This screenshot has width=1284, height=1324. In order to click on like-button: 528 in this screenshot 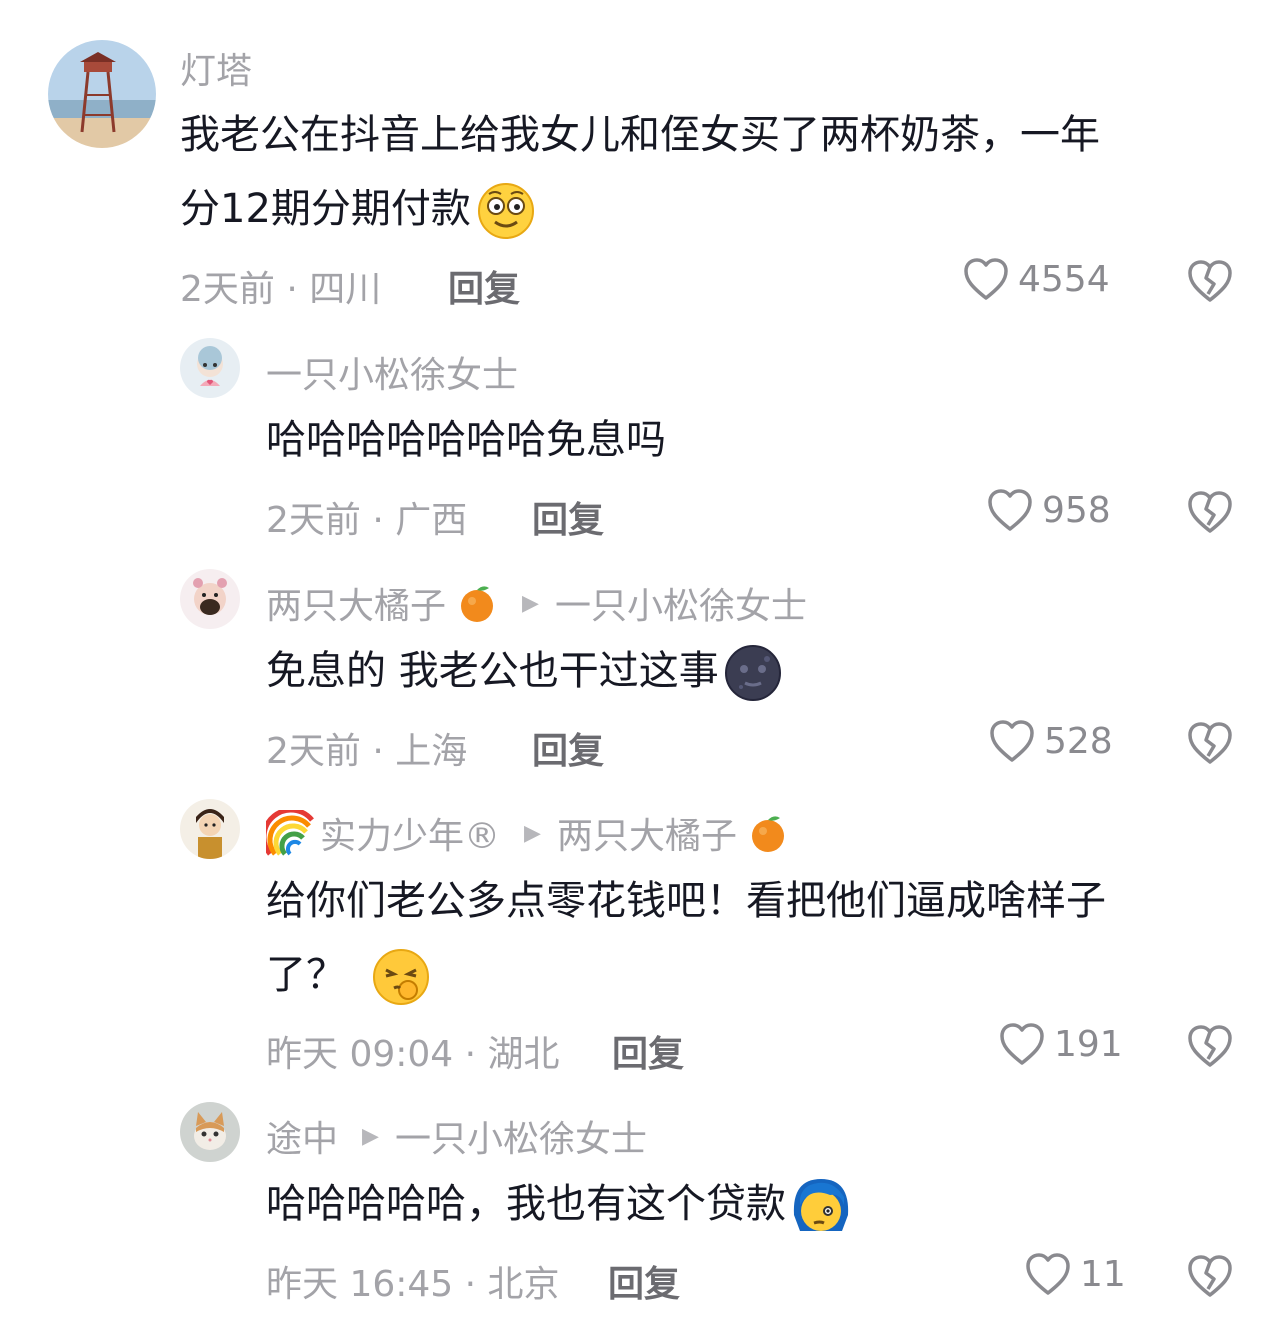, I will do `click(1050, 741)`.